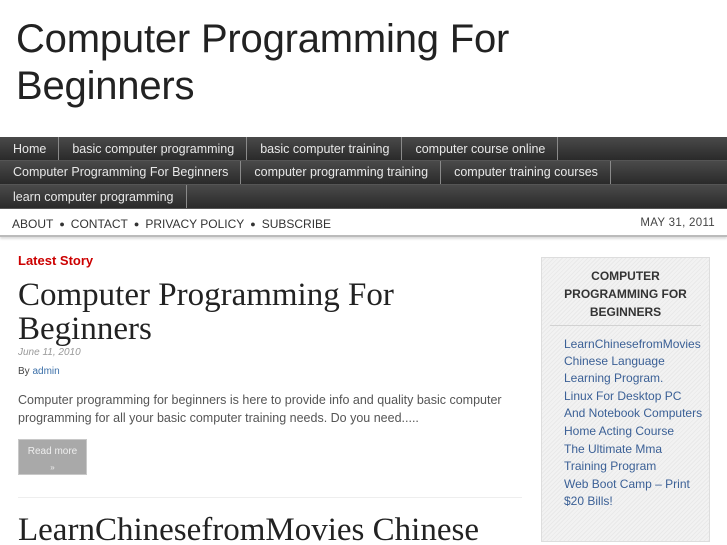  I want to click on section-label: Latest Story, so click(56, 260).